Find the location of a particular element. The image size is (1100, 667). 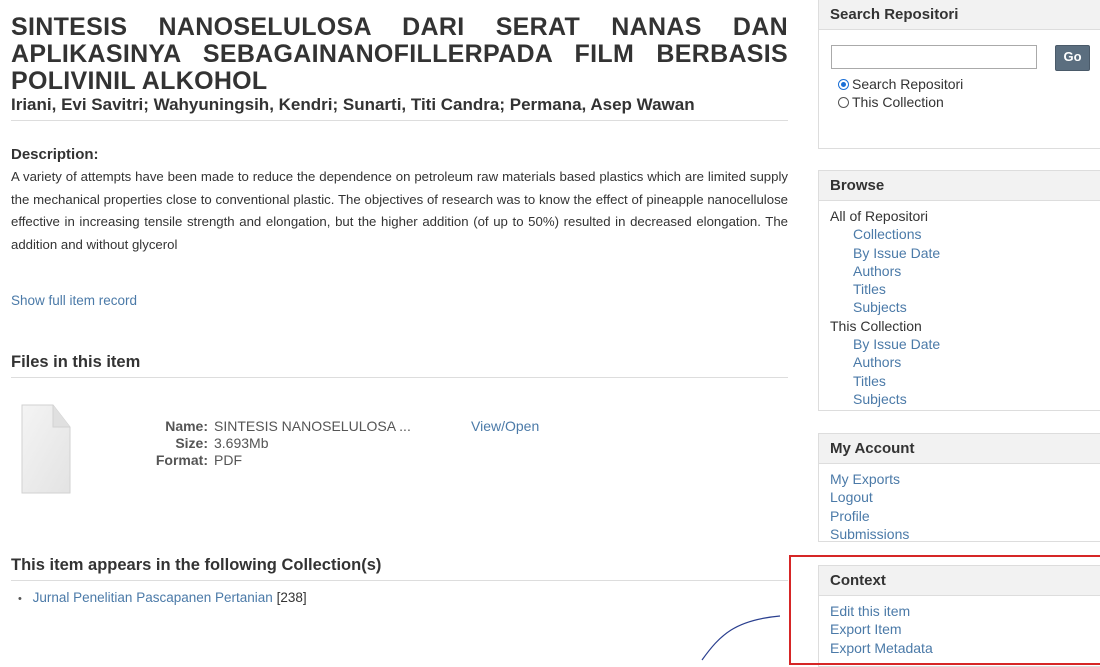

browse-all-subjects: Subjects is located at coordinates (960, 307).